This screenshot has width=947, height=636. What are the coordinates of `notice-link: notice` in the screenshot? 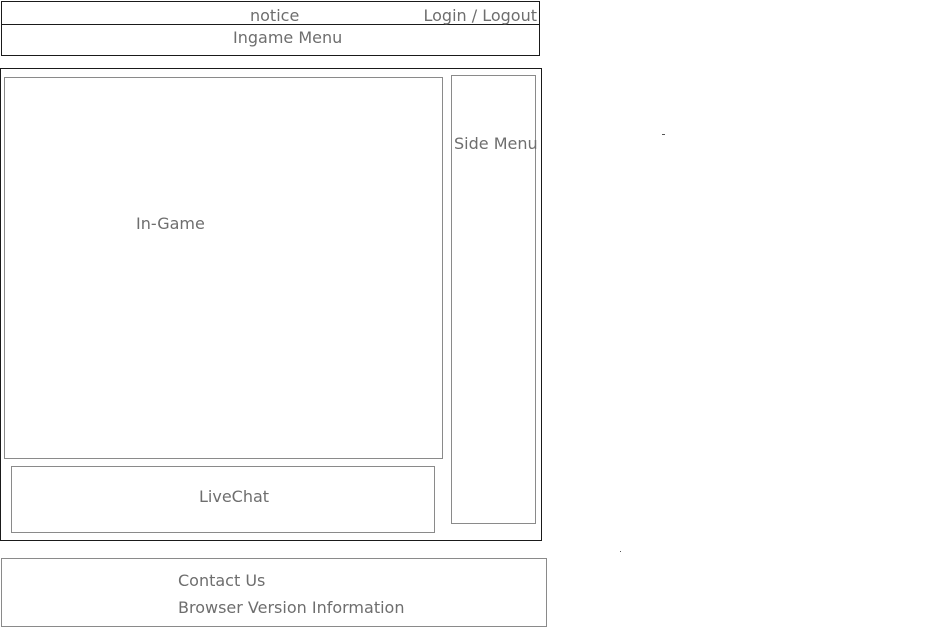 It's located at (274, 16).